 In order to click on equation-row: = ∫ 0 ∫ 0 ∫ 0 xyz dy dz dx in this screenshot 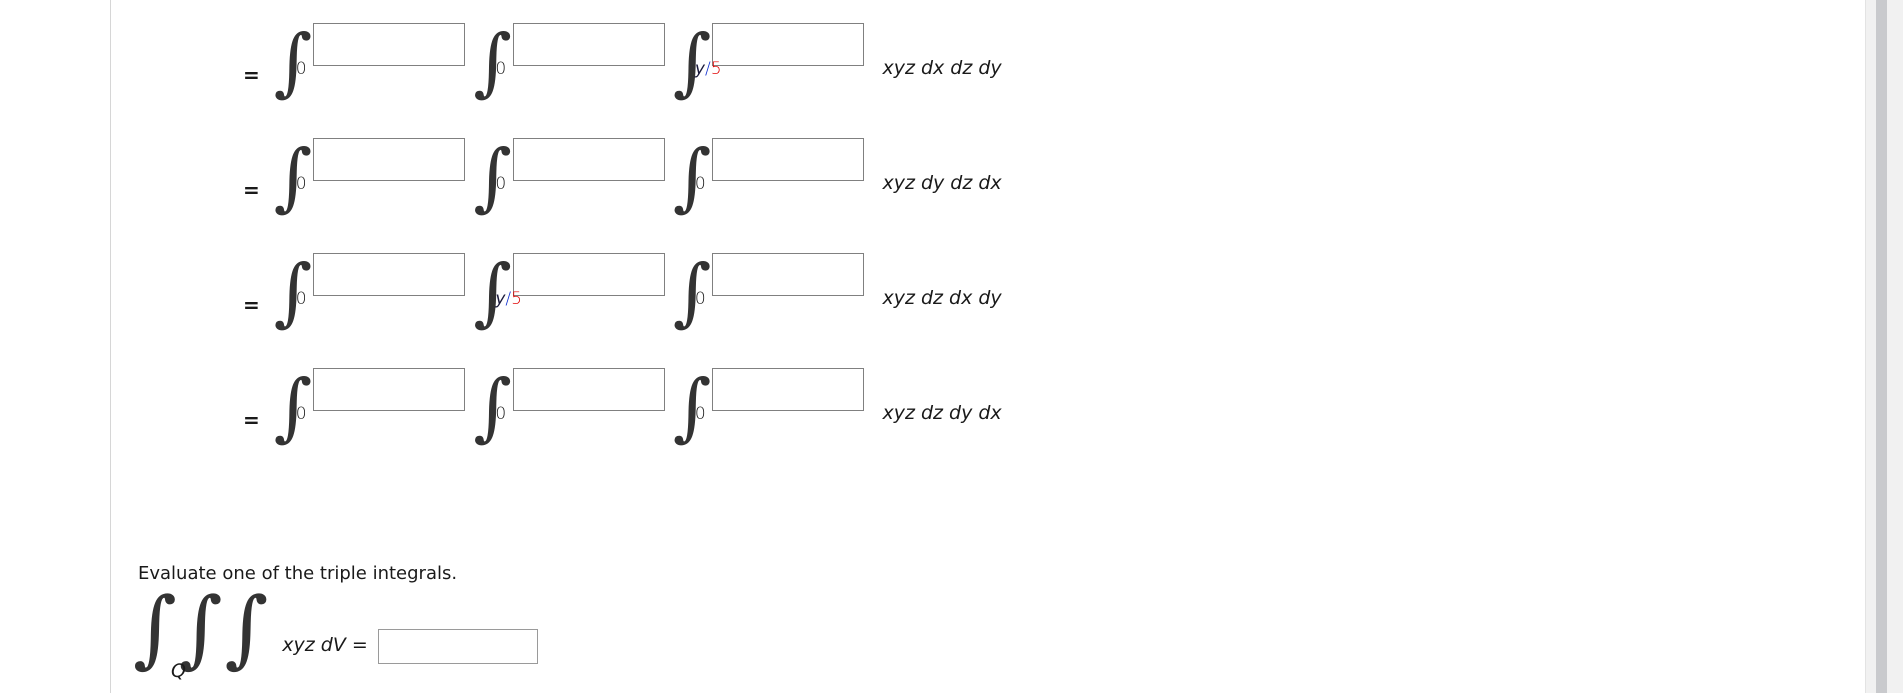, I will do `click(622, 185)`.